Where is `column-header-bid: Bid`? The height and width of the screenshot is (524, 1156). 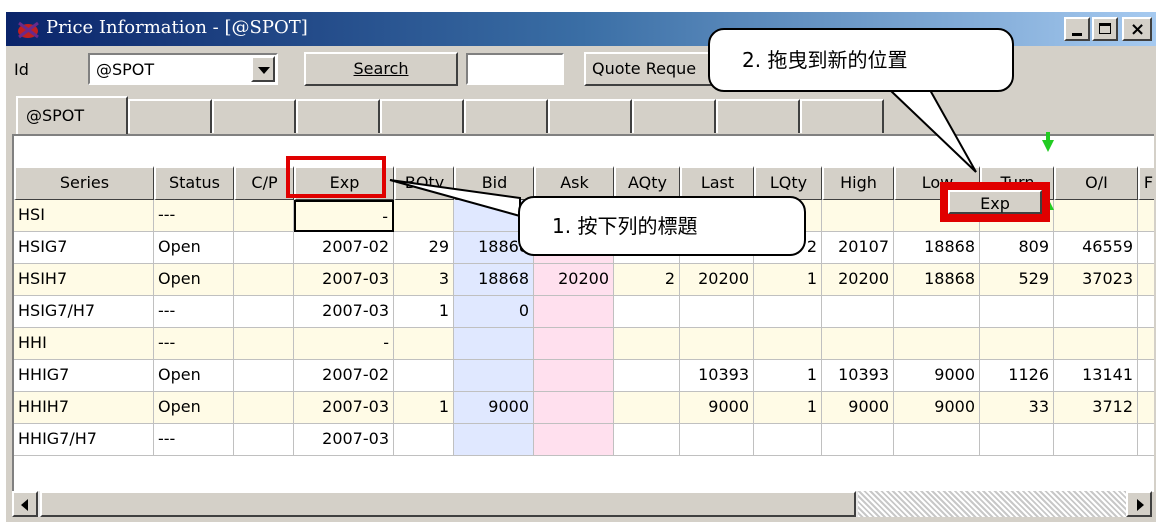 column-header-bid: Bid is located at coordinates (494, 183).